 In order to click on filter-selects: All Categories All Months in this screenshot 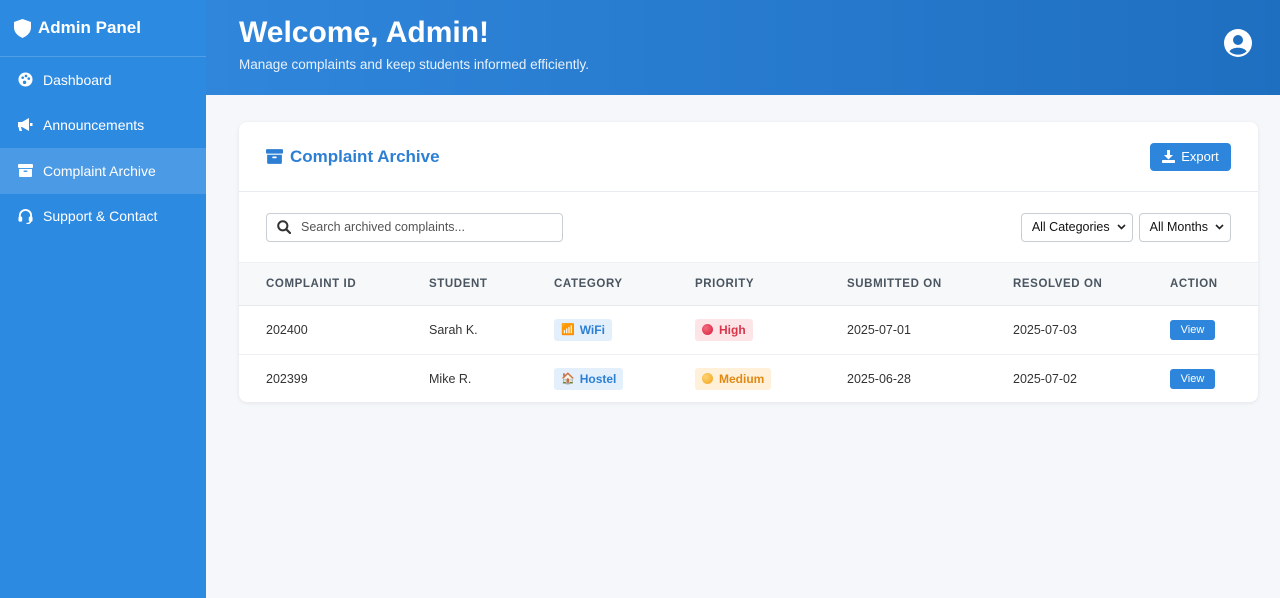, I will do `click(1125, 227)`.